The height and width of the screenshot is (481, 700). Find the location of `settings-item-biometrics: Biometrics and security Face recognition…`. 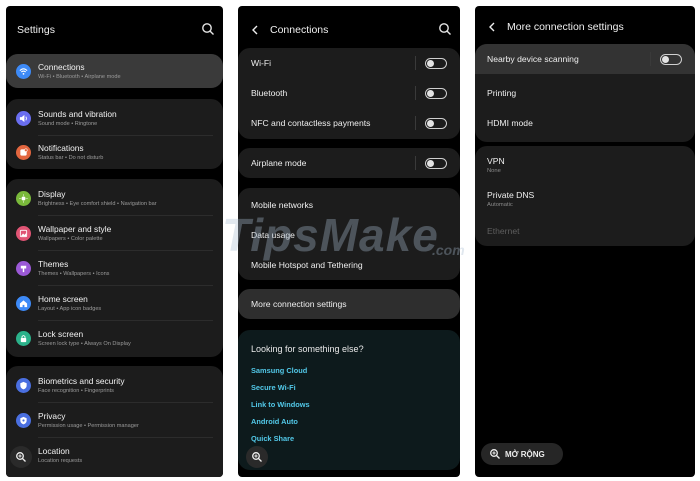

settings-item-biometrics: Biometrics and security Face recognition… is located at coordinates (114, 385).